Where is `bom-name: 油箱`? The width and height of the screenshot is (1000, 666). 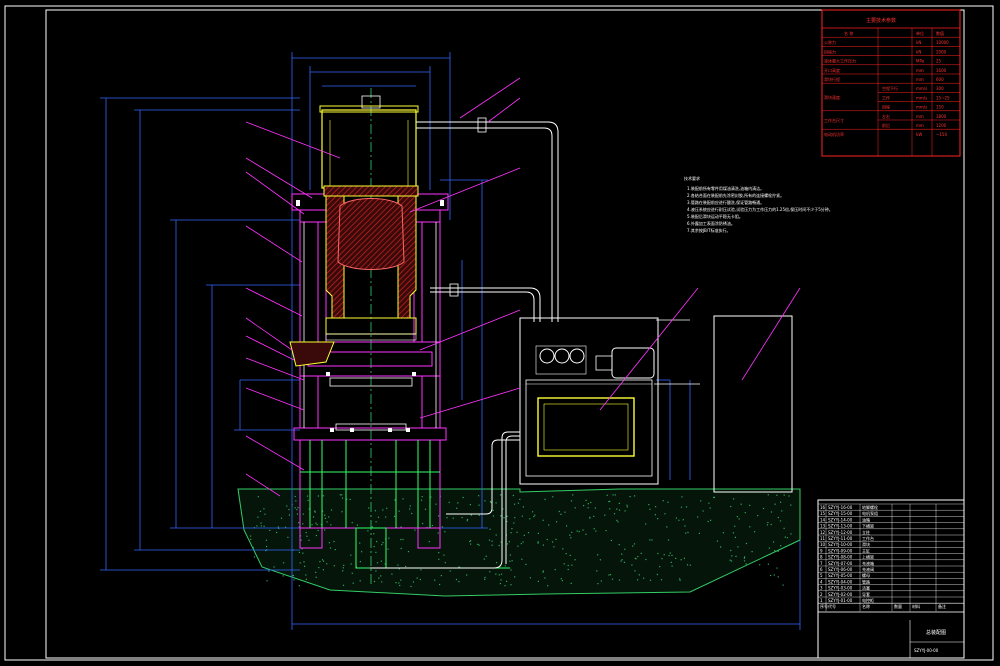 bom-name: 油箱 is located at coordinates (866, 519).